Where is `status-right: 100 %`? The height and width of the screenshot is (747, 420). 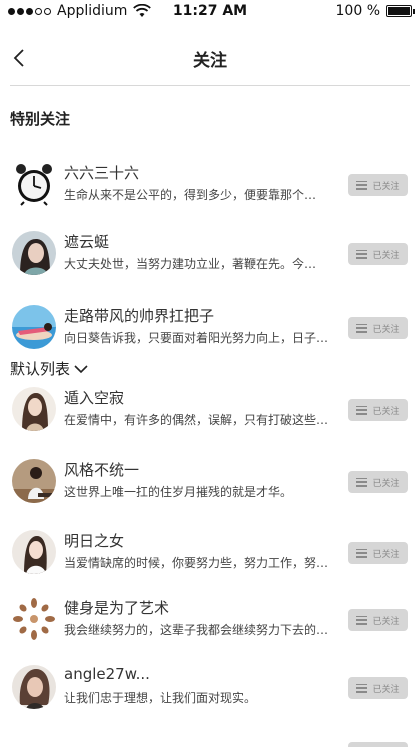 status-right: 100 % is located at coordinates (375, 11).